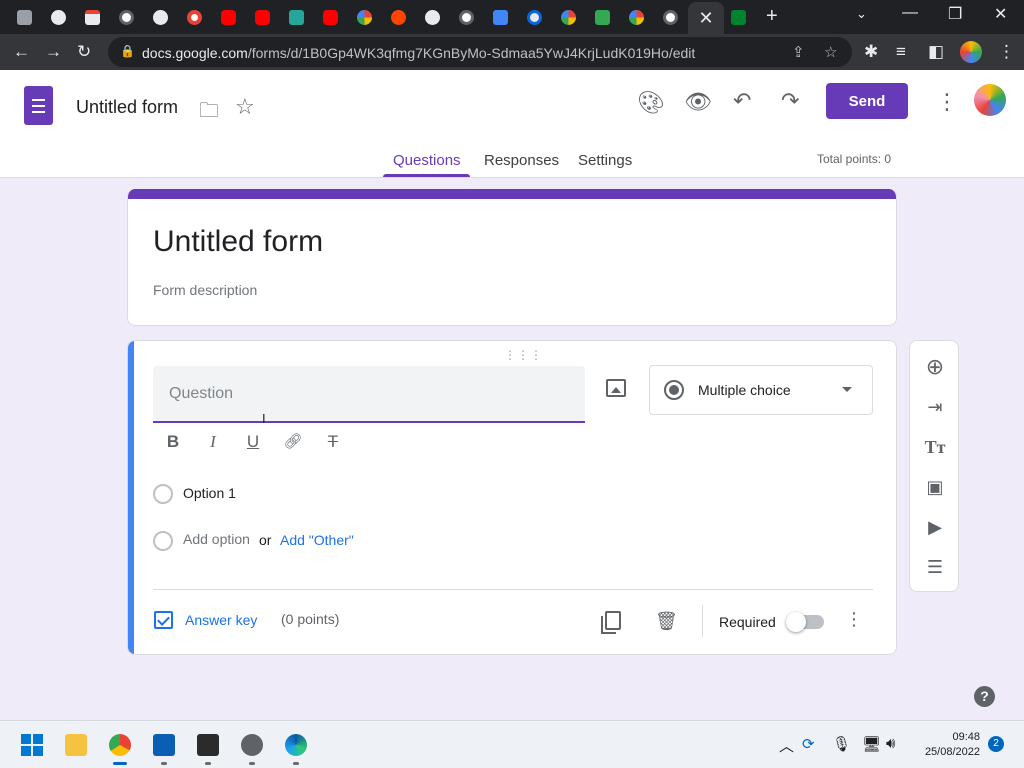 The height and width of the screenshot is (768, 1024). What do you see at coordinates (209, 113) in the screenshot?
I see `move-to-folder-icon: 🗀` at bounding box center [209, 113].